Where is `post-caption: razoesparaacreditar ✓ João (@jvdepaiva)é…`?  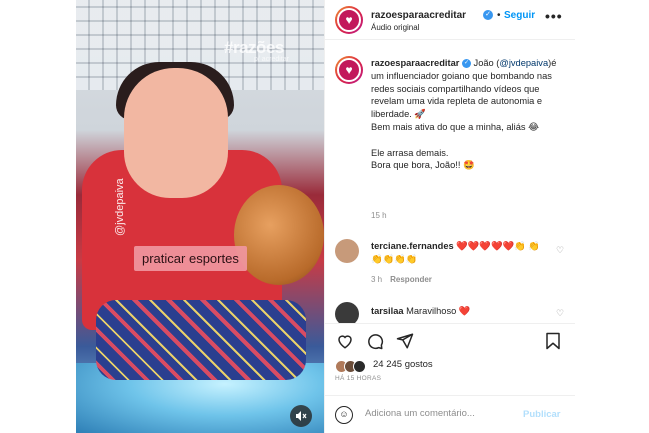 post-caption: razoesparaacreditar ✓ João (@jvdepaiva)é… is located at coordinates (469, 114).